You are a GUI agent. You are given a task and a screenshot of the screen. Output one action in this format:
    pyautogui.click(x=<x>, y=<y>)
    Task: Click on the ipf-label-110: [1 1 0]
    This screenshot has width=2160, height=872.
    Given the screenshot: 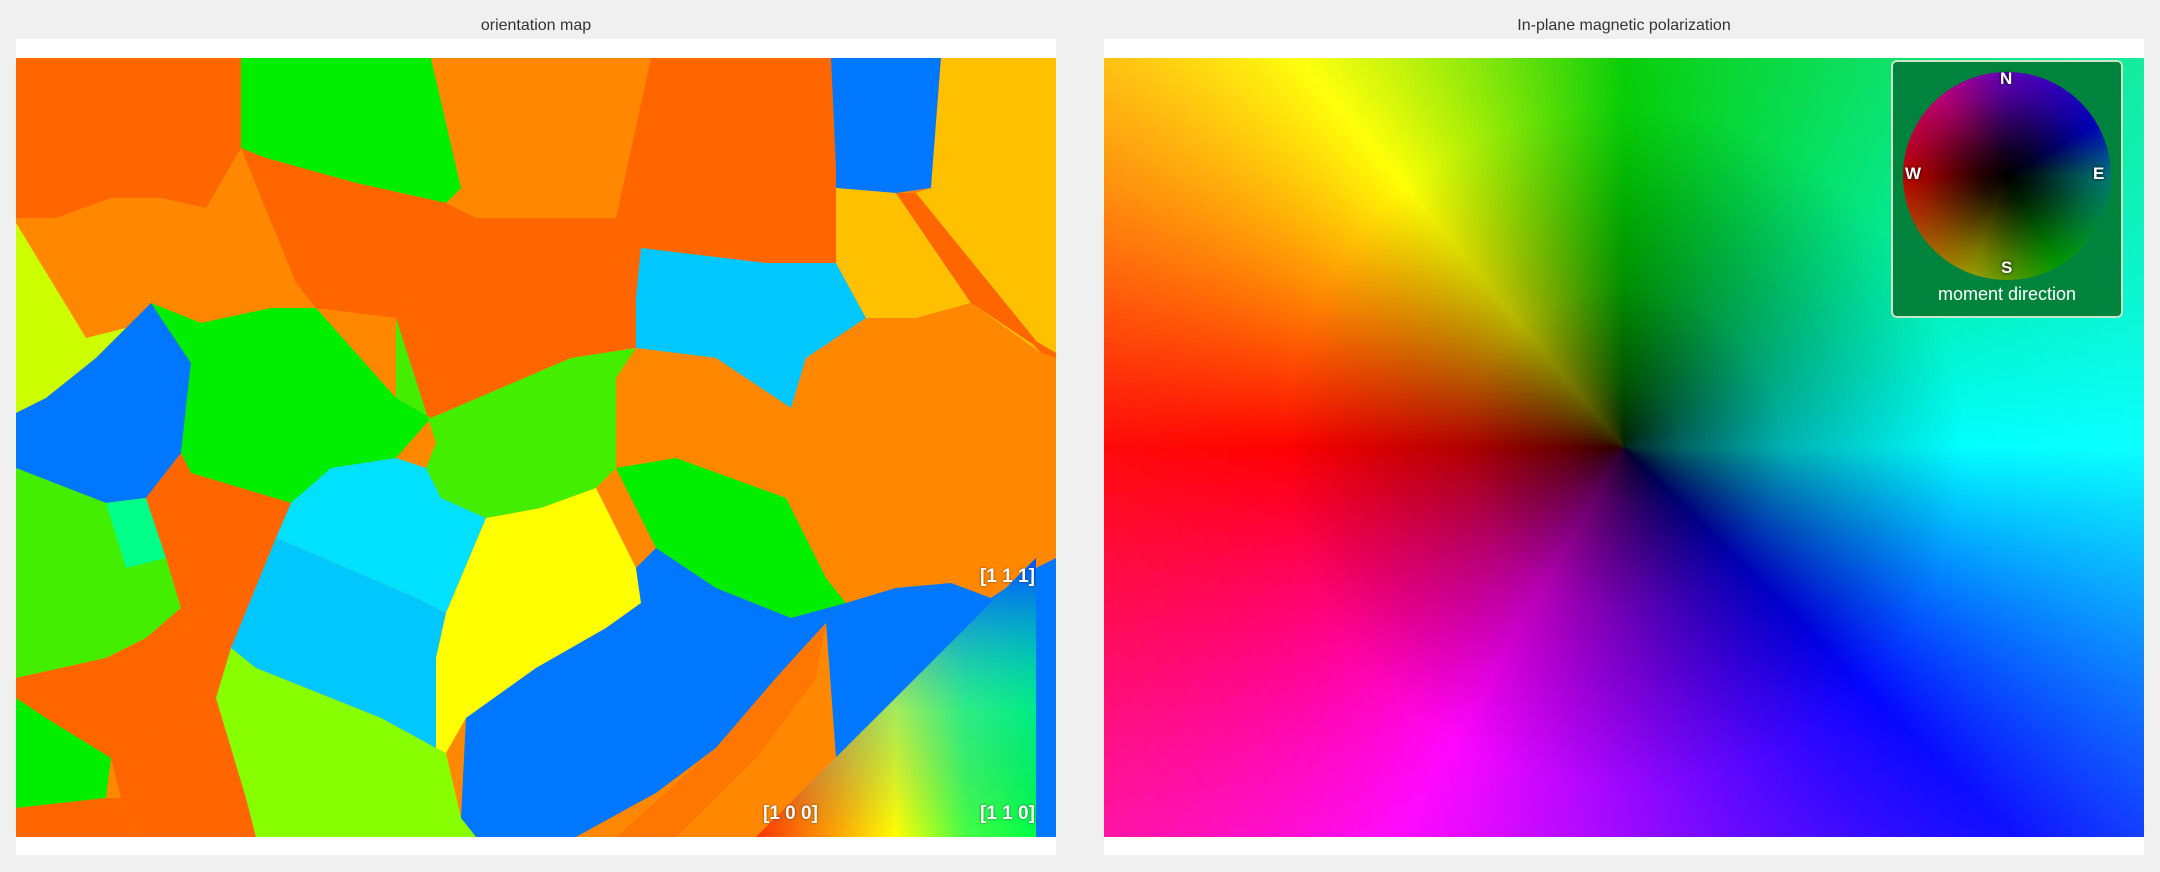 What is the action you would take?
    pyautogui.click(x=1007, y=813)
    